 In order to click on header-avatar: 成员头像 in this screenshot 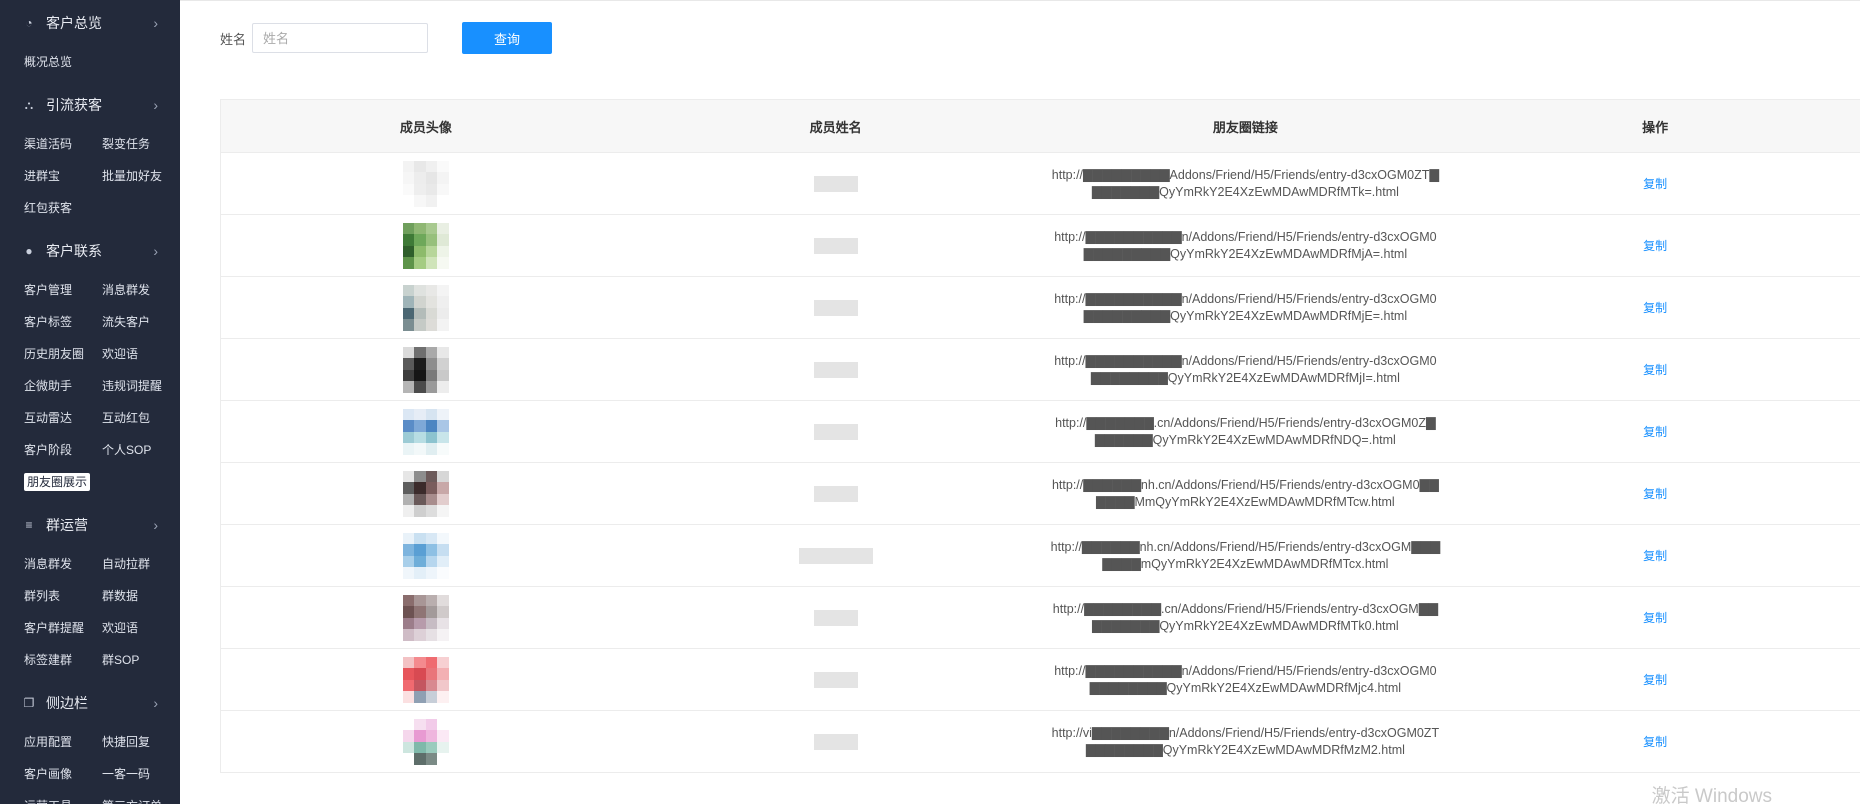, I will do `click(425, 127)`.